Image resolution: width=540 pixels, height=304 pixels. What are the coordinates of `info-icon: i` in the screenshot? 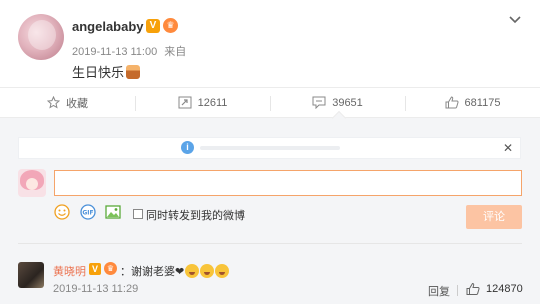 It's located at (187, 147).